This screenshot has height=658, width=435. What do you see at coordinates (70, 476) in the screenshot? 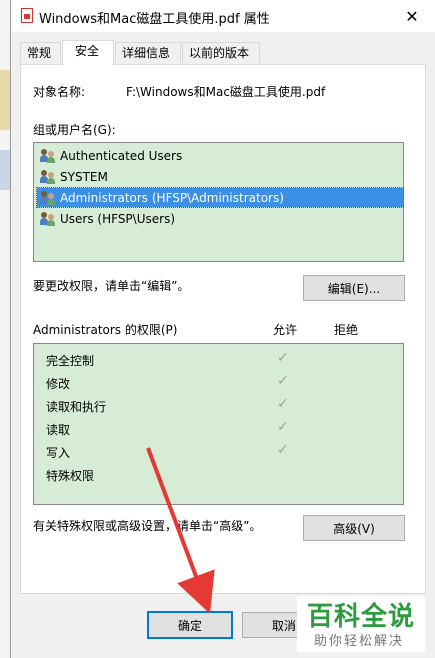
I see `permission-name: 特殊权限` at bounding box center [70, 476].